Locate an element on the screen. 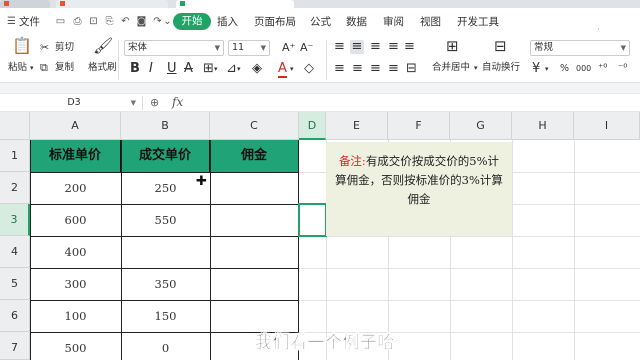  undo-icon: ↶ is located at coordinates (125, 21).